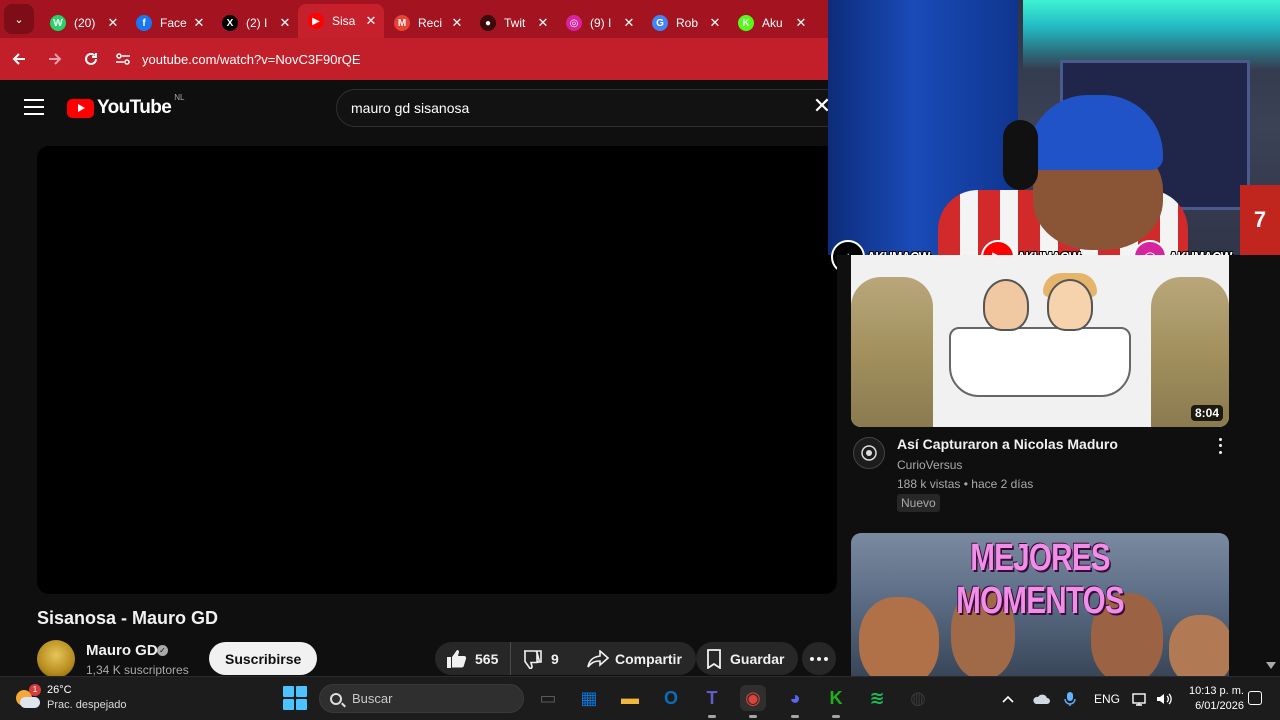 The height and width of the screenshot is (720, 1280). Describe the element at coordinates (1206, 413) in the screenshot. I see `video-duration: 8:04` at that location.